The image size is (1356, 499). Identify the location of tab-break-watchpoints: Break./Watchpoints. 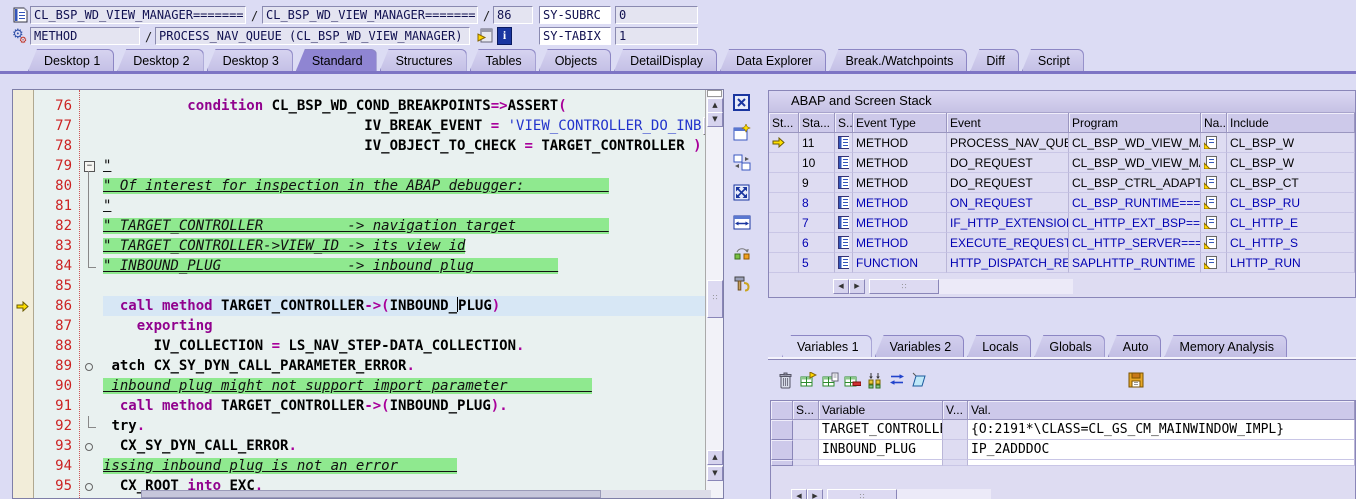
(898, 60).